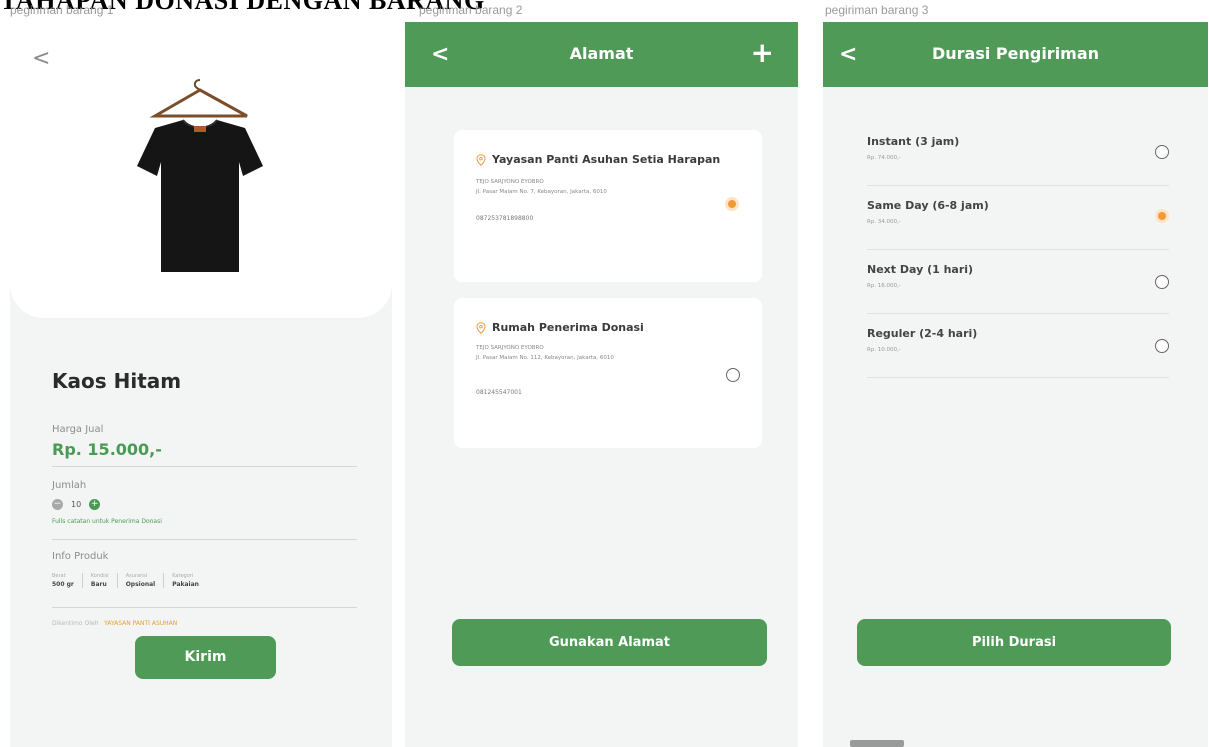 The height and width of the screenshot is (747, 1209). What do you see at coordinates (205, 657) in the screenshot?
I see `kirim-button: Kirim` at bounding box center [205, 657].